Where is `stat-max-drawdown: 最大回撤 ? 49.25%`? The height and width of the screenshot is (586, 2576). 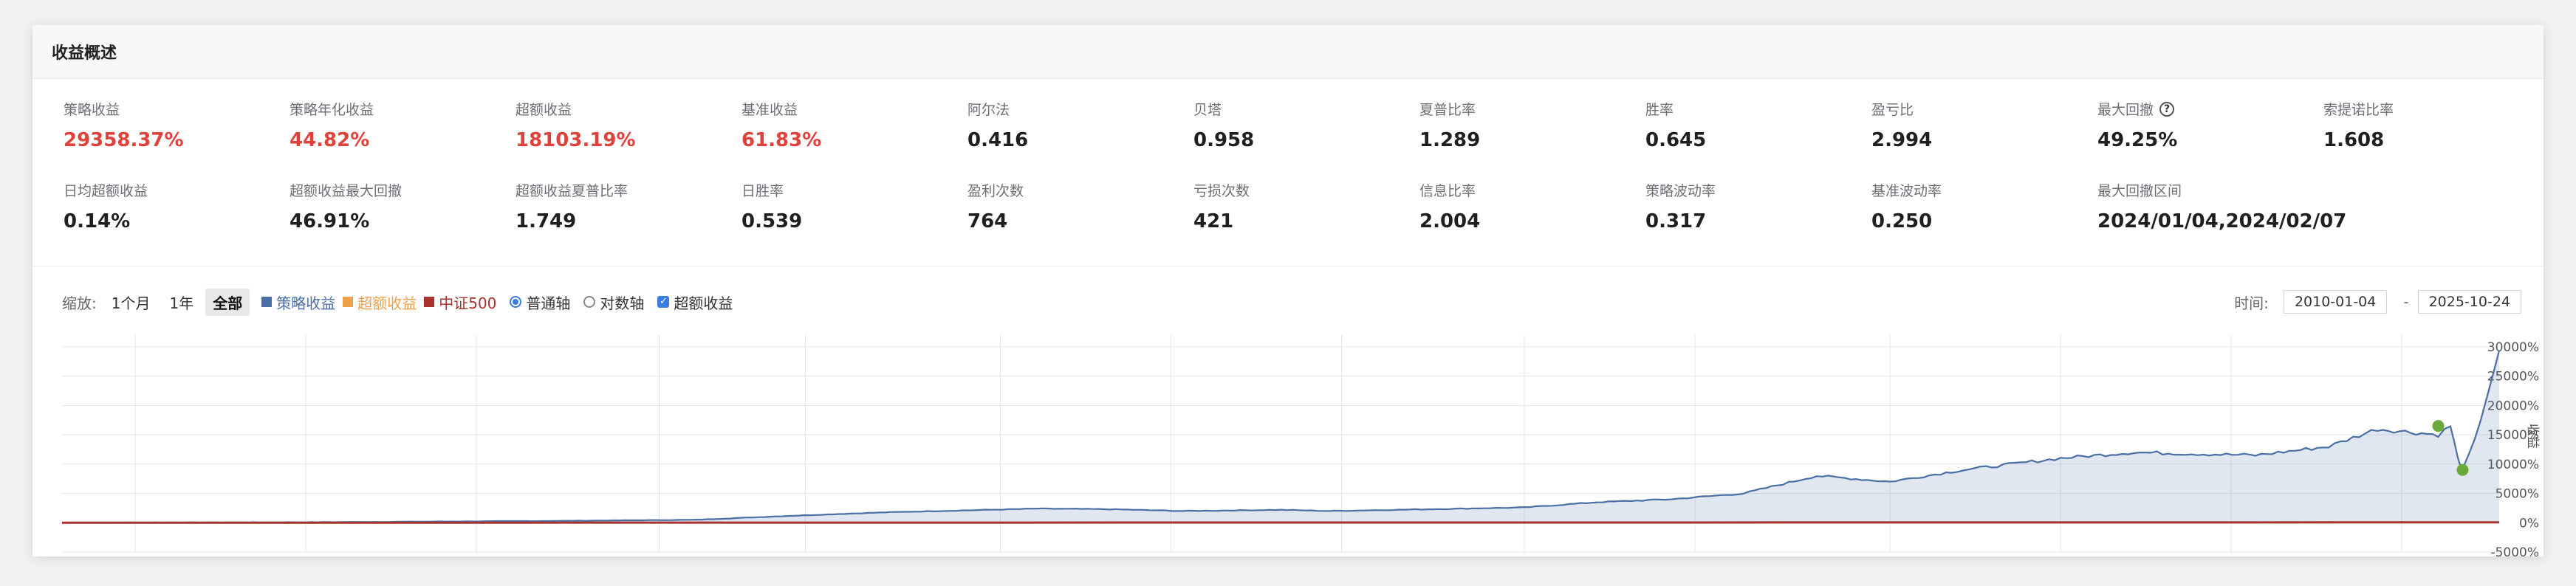
stat-max-drawdown: 最大回撤 ? 49.25% is located at coordinates (2200, 125).